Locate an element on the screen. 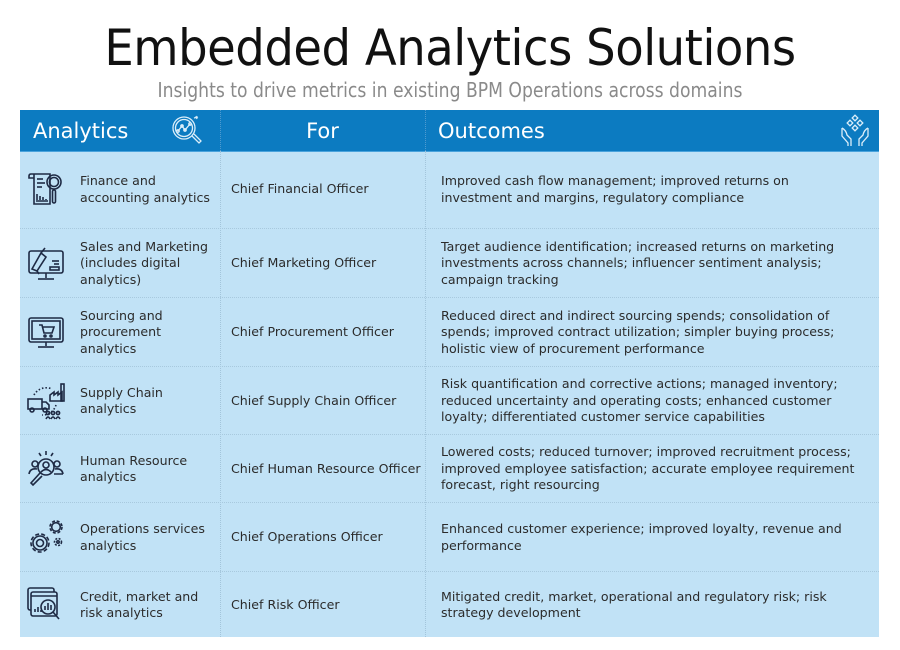 This screenshot has width=900, height=650. megaphone-monitor-icon is located at coordinates (46, 263).